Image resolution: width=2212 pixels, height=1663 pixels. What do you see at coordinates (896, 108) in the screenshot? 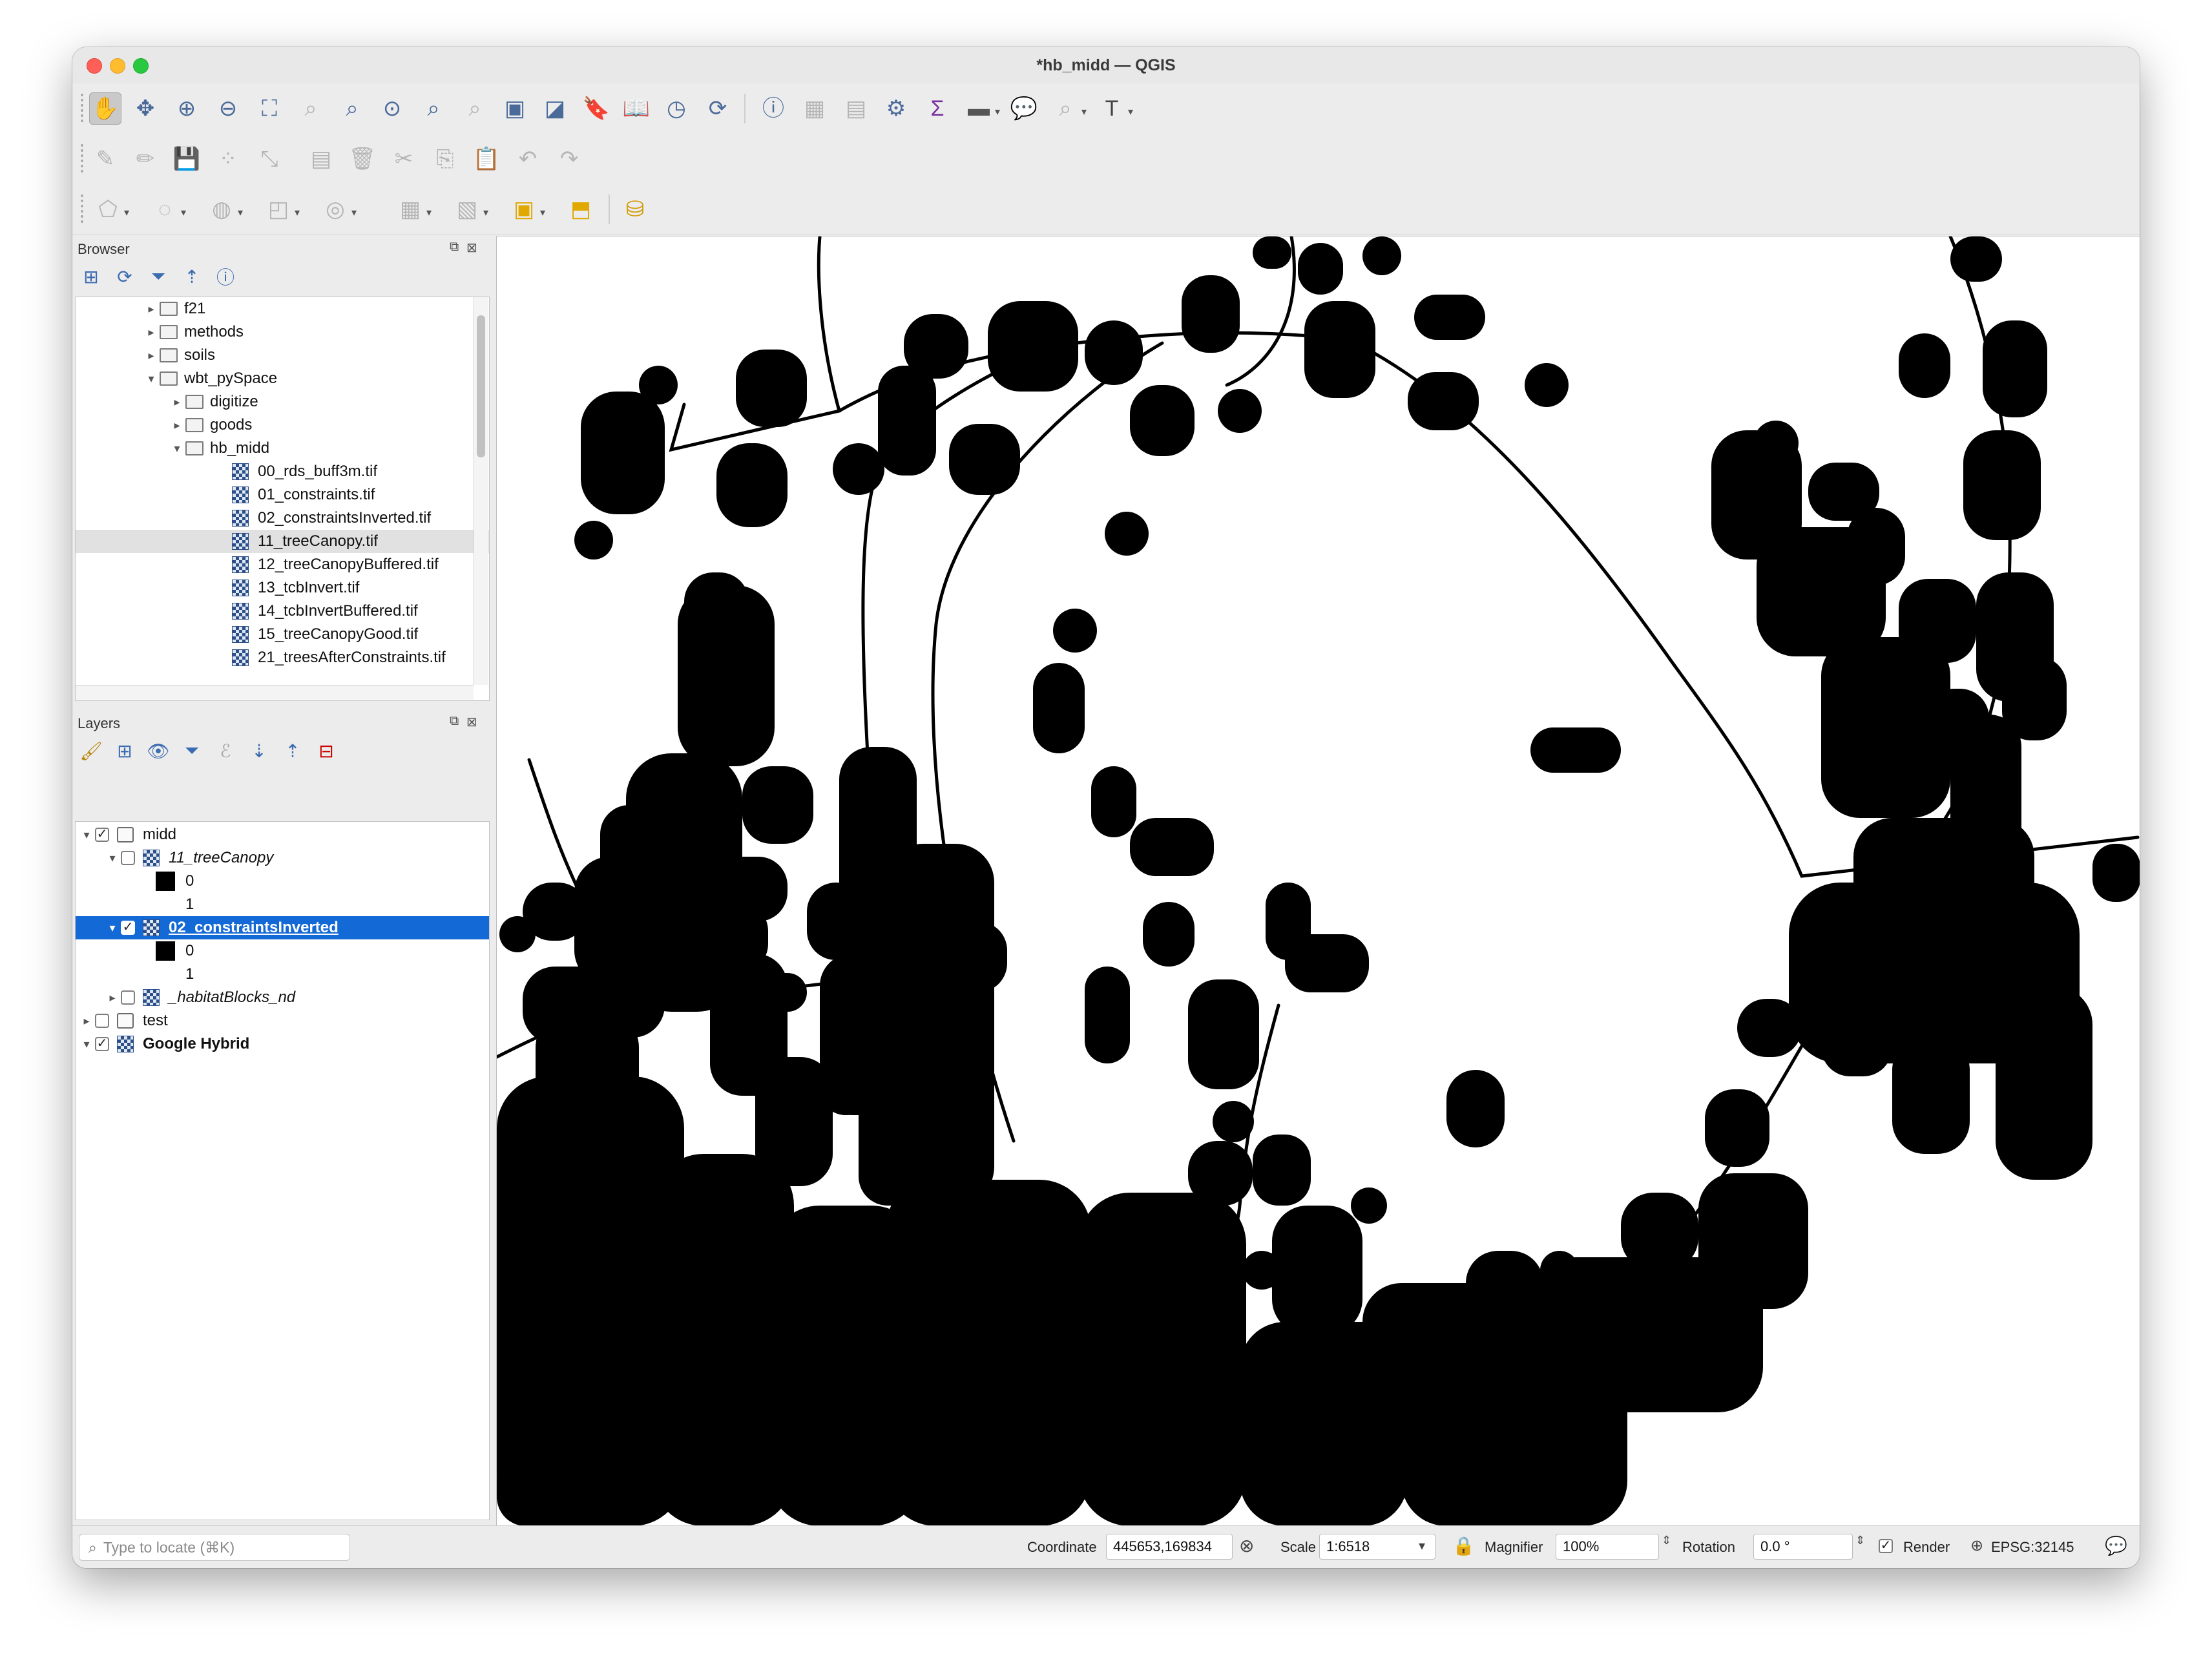
I see `processing-toolbox-icon: ⚙` at bounding box center [896, 108].